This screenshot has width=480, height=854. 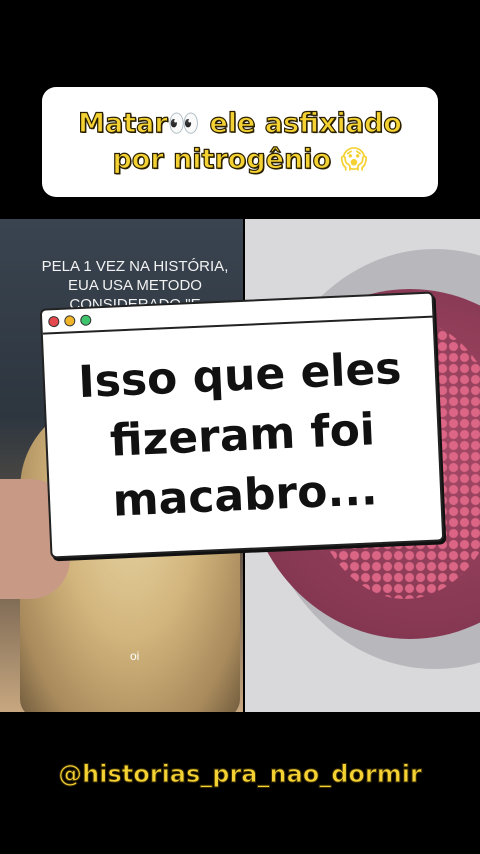 I want to click on title-line-1: Matar👀 ele asfixiado, so click(x=240, y=124).